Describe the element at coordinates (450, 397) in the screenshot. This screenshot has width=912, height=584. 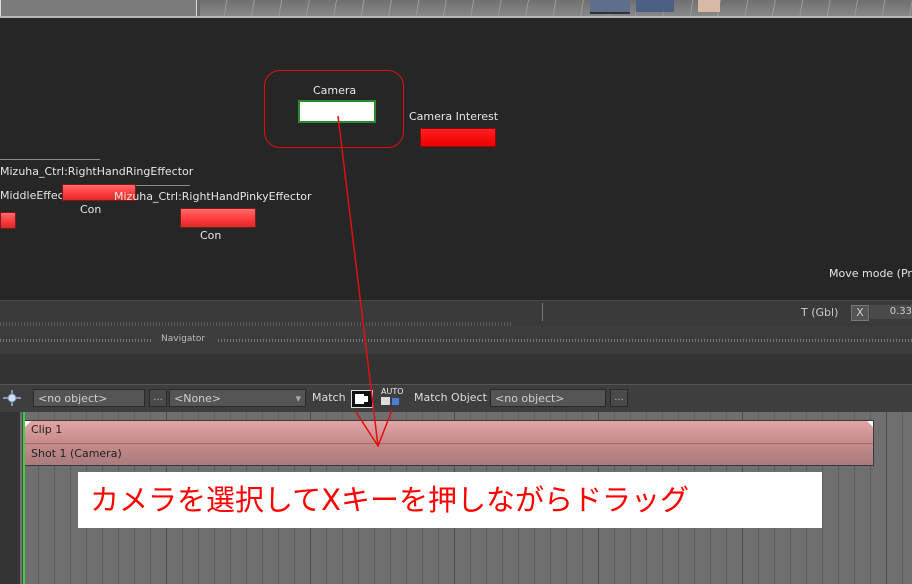
I see `match-object-label: Match Object` at that location.